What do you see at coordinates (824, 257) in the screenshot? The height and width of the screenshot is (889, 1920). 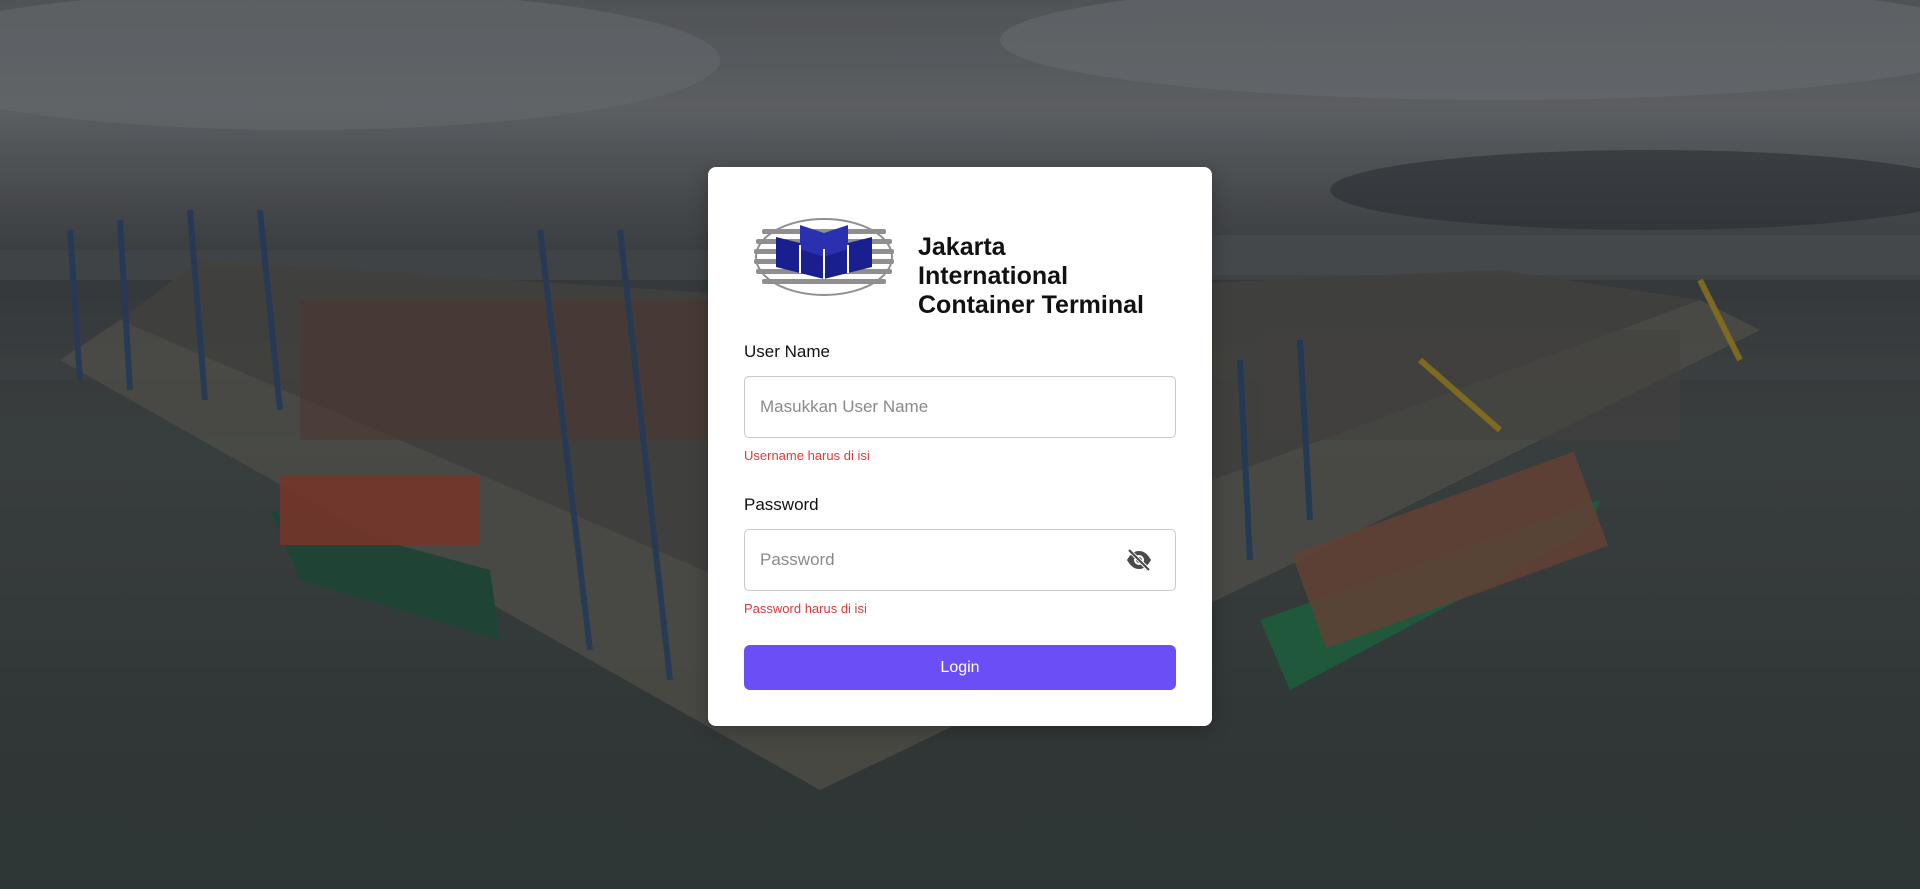 I see `jict-emblem-icon` at bounding box center [824, 257].